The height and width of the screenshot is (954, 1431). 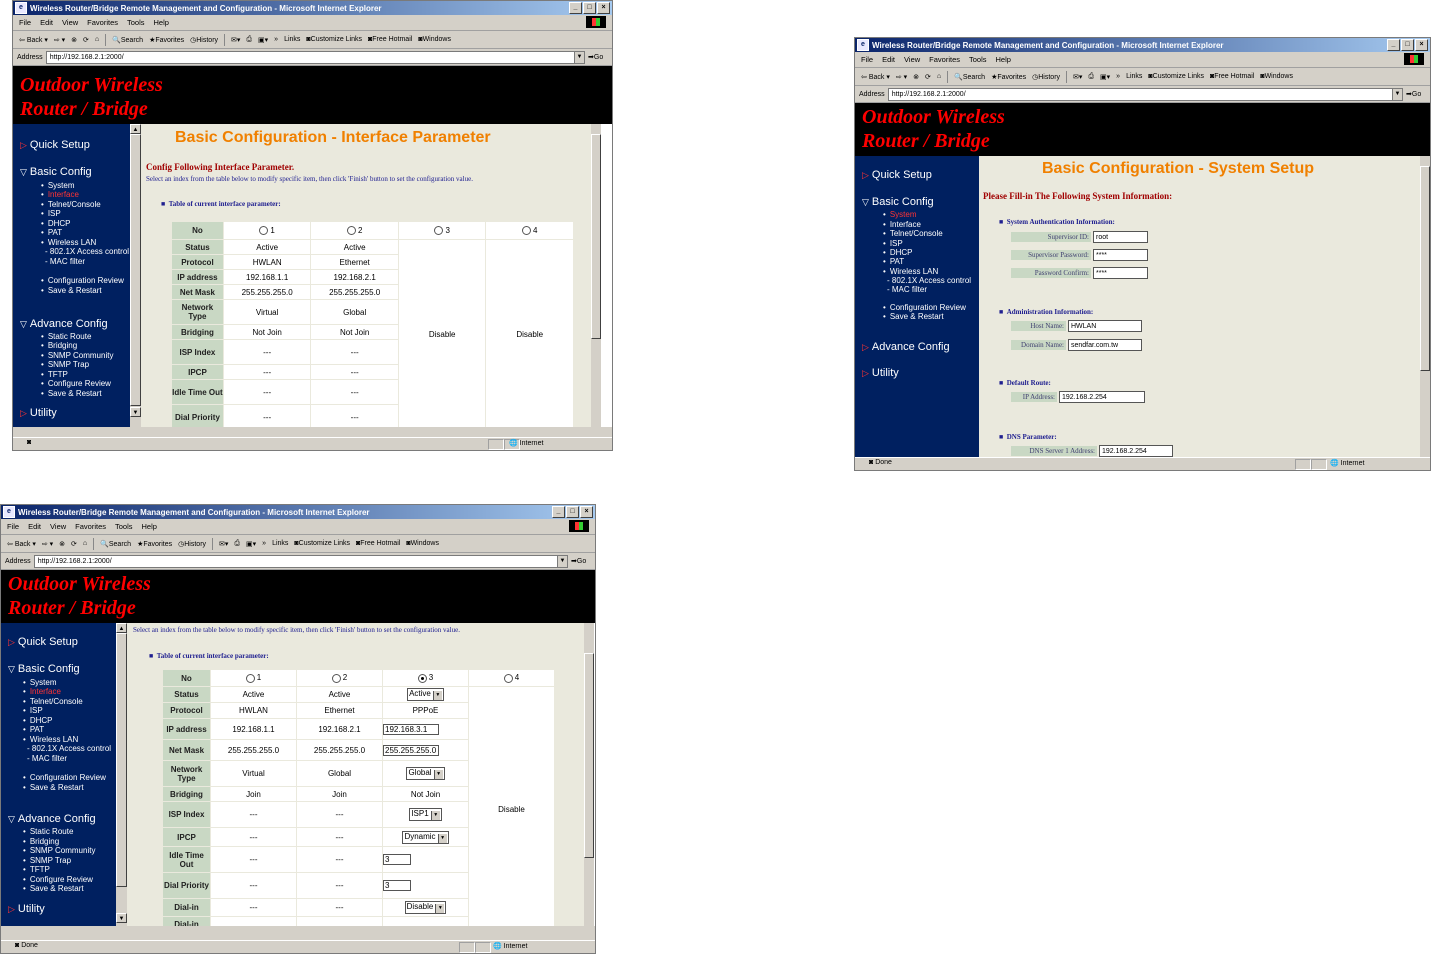 I want to click on sidebar-item-pat: • PAT, so click(x=51, y=232).